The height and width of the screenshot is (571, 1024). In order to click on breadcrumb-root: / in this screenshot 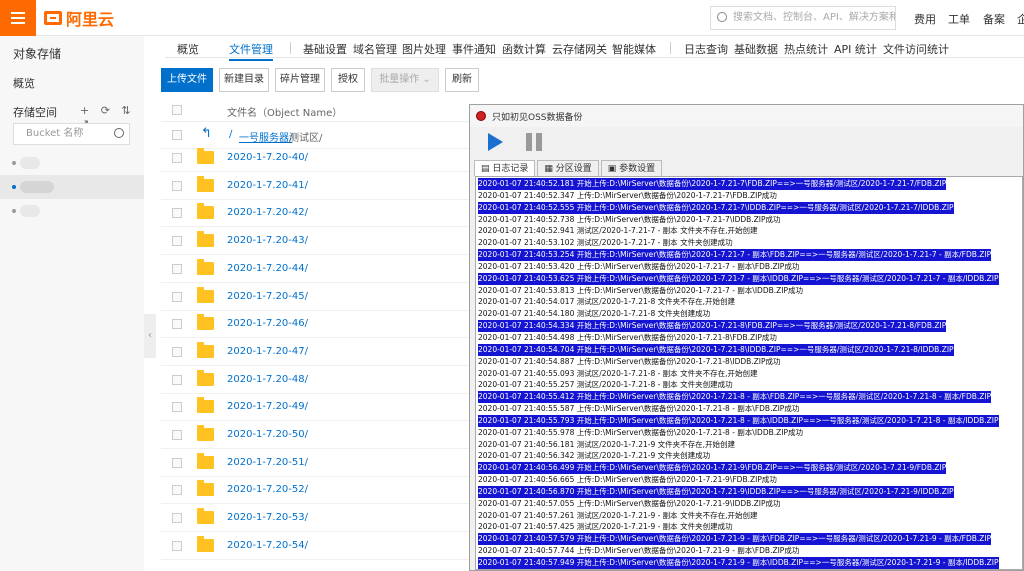, I will do `click(230, 134)`.